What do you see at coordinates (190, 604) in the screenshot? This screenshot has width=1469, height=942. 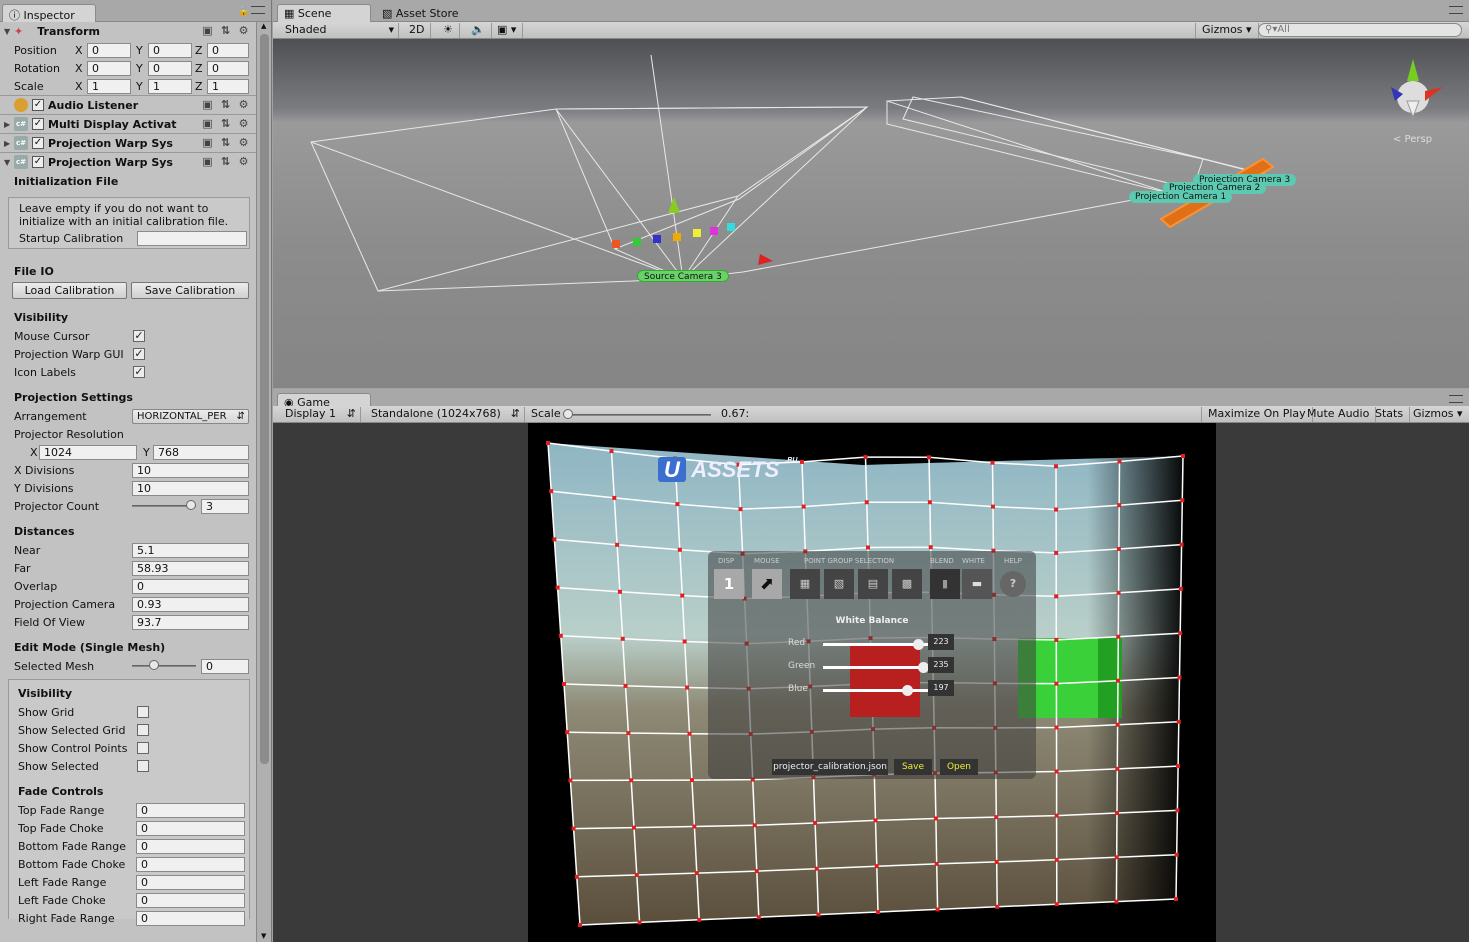 I see `distance-field: 0.93` at bounding box center [190, 604].